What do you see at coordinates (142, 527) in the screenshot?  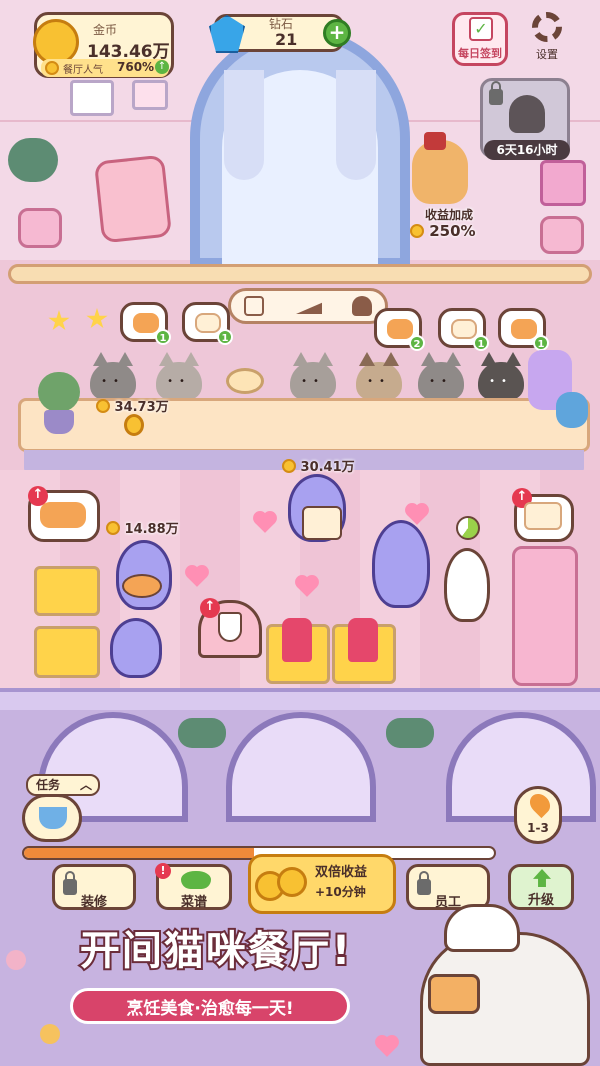 I see `money-left: 14.88万` at bounding box center [142, 527].